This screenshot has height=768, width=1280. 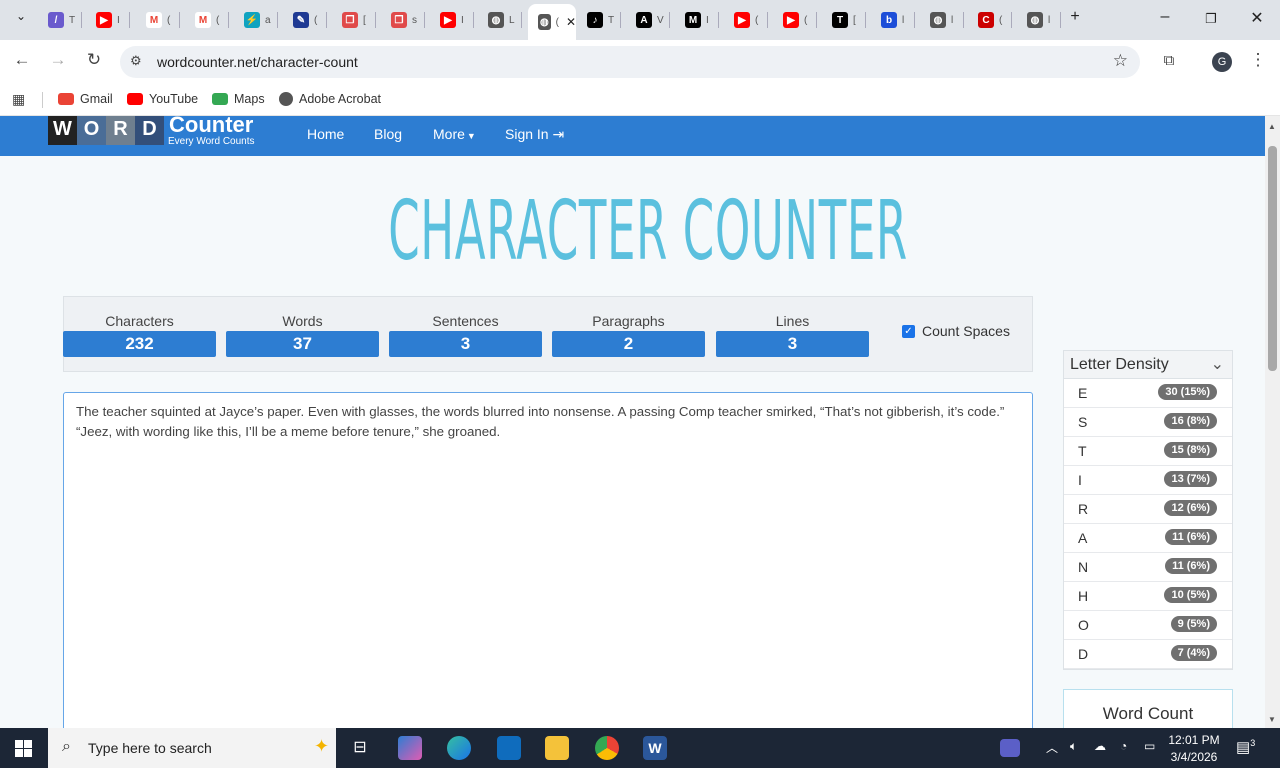 I want to click on chevron-up-icon: ︿, so click(x=1052, y=747).